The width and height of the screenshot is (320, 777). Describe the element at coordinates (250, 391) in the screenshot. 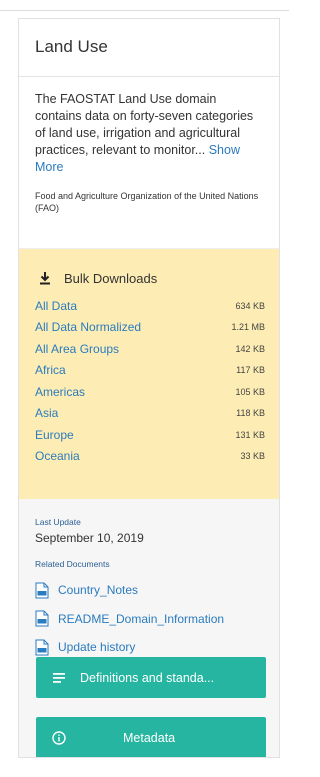

I see `file-size: 105 KB` at that location.